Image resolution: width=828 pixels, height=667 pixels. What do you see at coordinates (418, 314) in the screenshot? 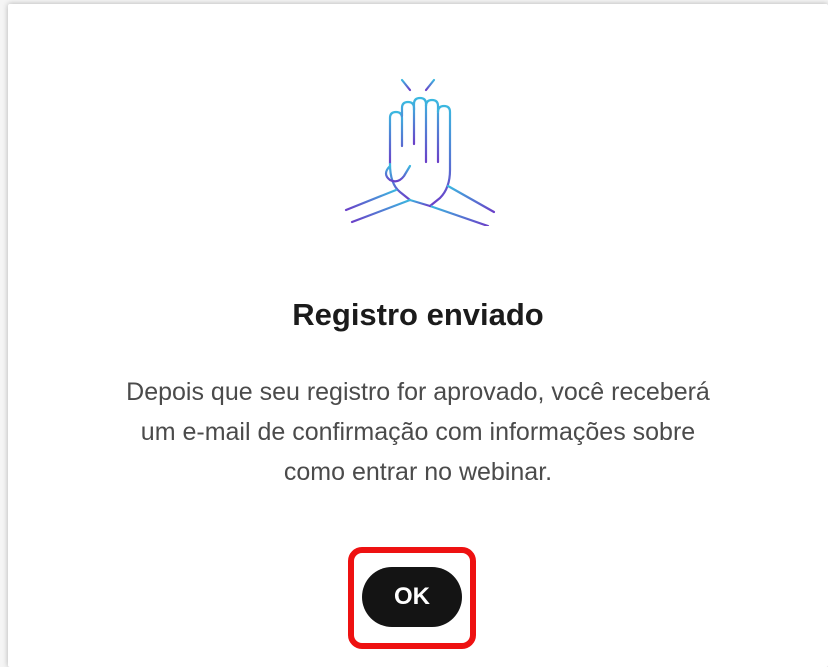
I see `dialog-title: Registro enviado` at bounding box center [418, 314].